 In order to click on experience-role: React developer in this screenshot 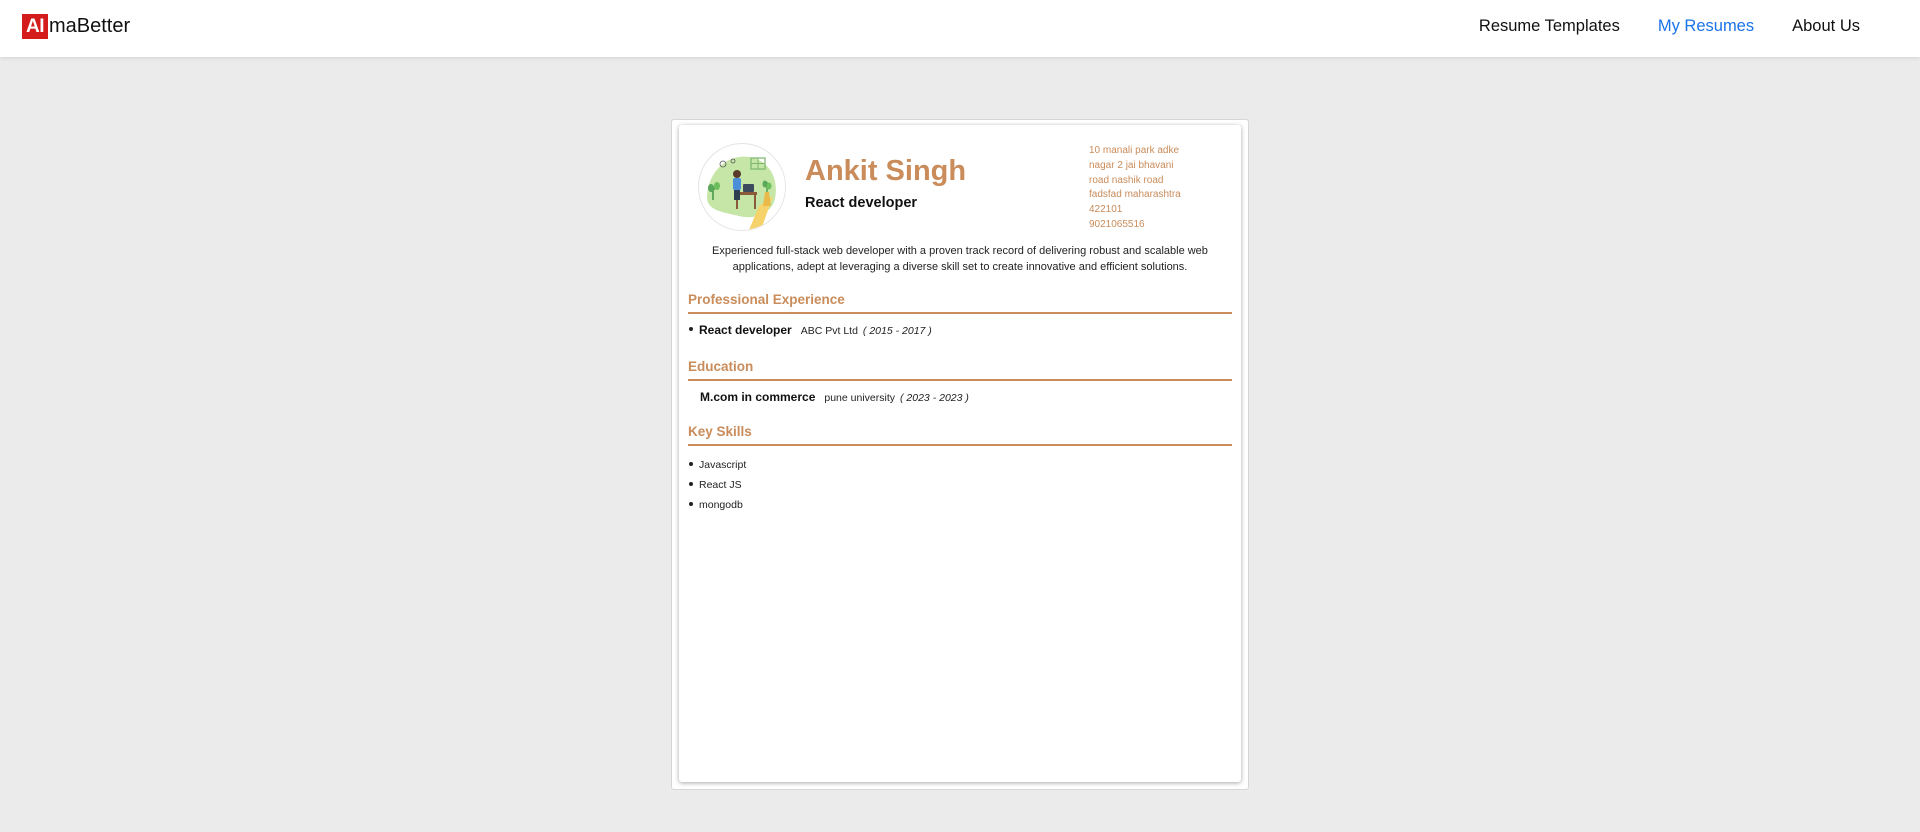, I will do `click(745, 330)`.